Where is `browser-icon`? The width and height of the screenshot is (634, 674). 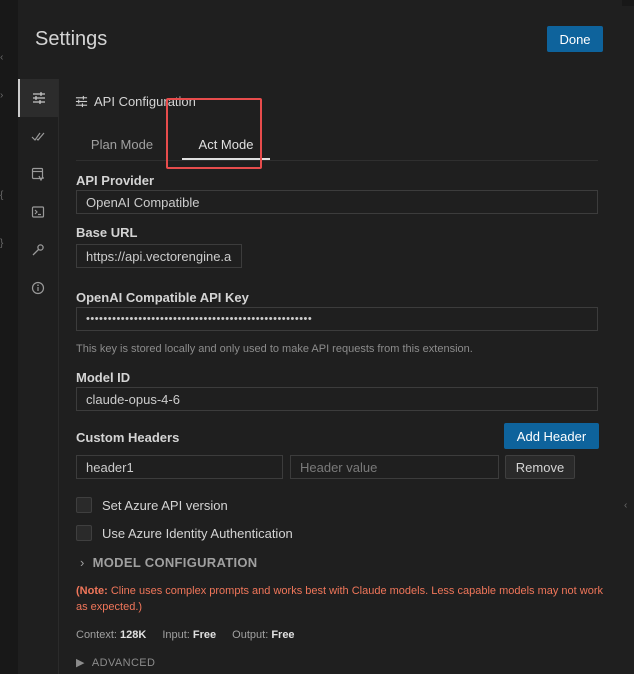
browser-icon is located at coordinates (37, 174).